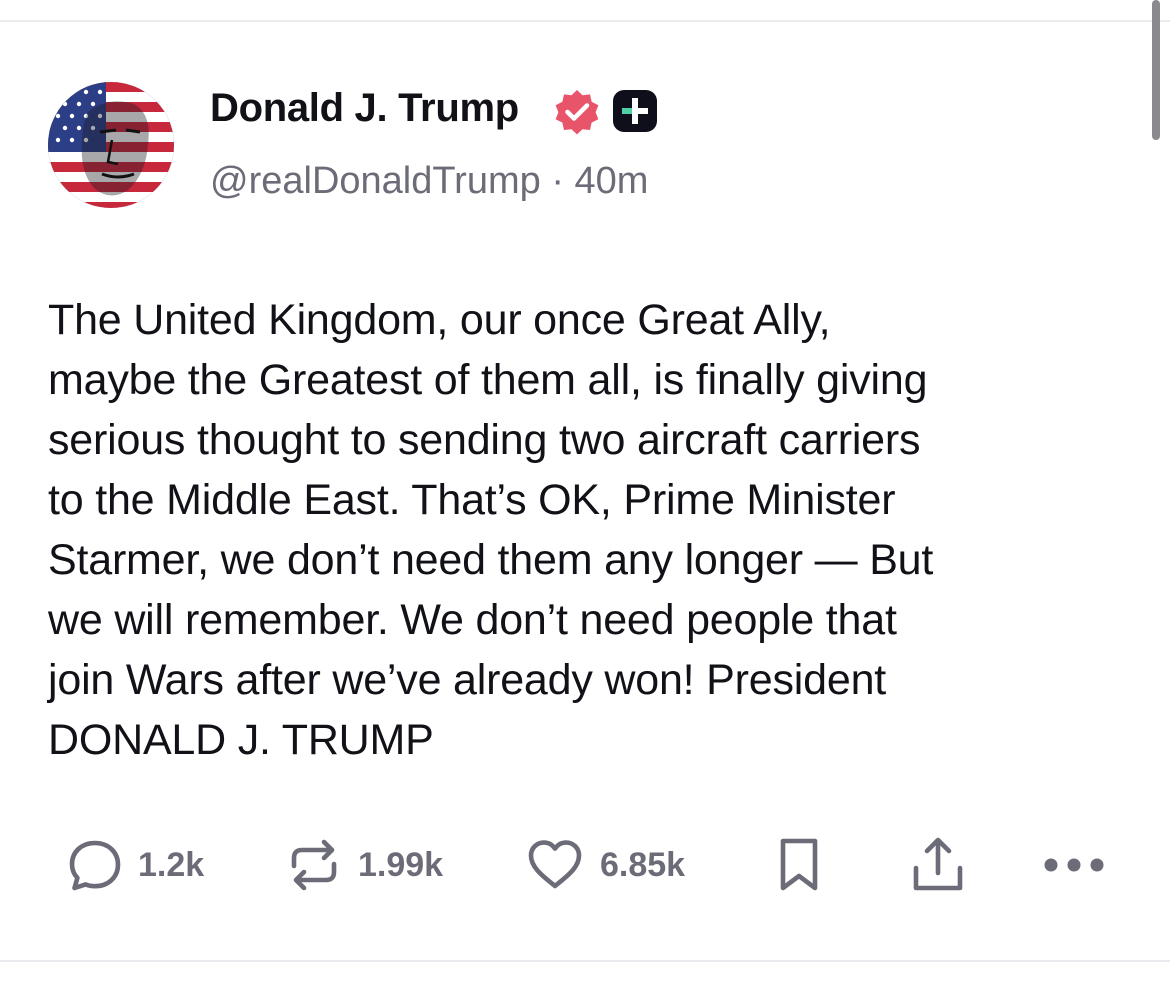  What do you see at coordinates (585, 961) in the screenshot?
I see `bottom-divider` at bounding box center [585, 961].